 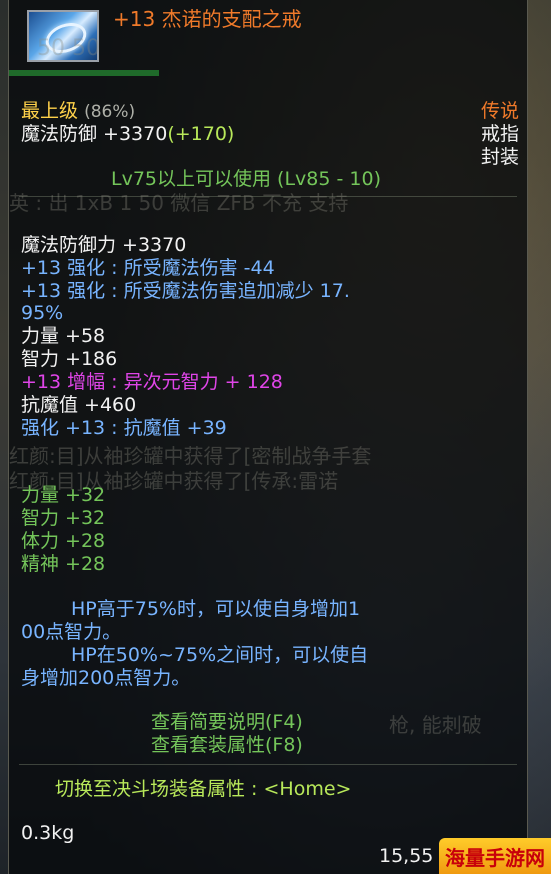 What do you see at coordinates (495, 856) in the screenshot?
I see `site-watermark: 海量手游网` at bounding box center [495, 856].